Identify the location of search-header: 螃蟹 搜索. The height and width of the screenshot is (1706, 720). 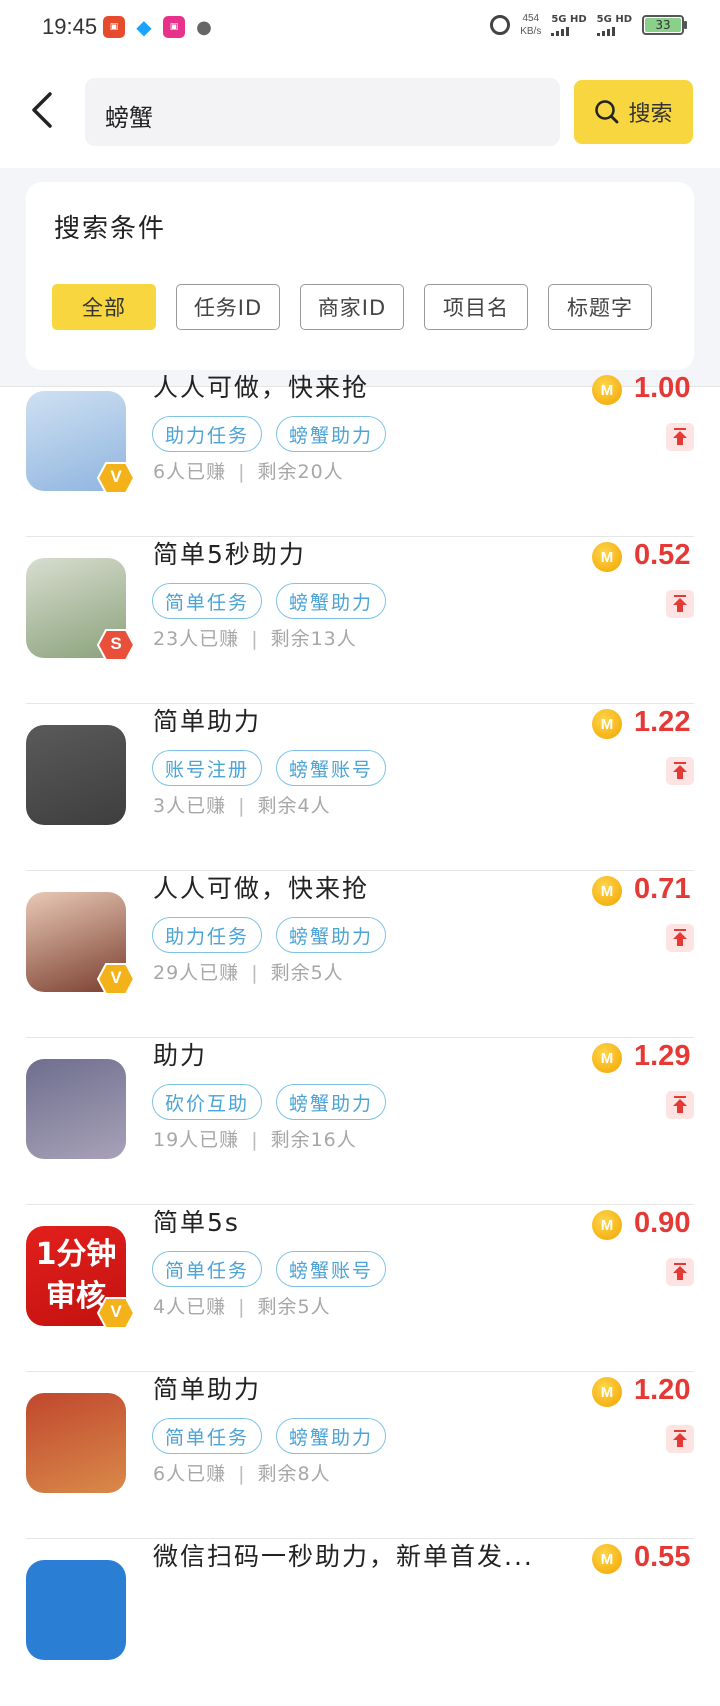
(360, 112).